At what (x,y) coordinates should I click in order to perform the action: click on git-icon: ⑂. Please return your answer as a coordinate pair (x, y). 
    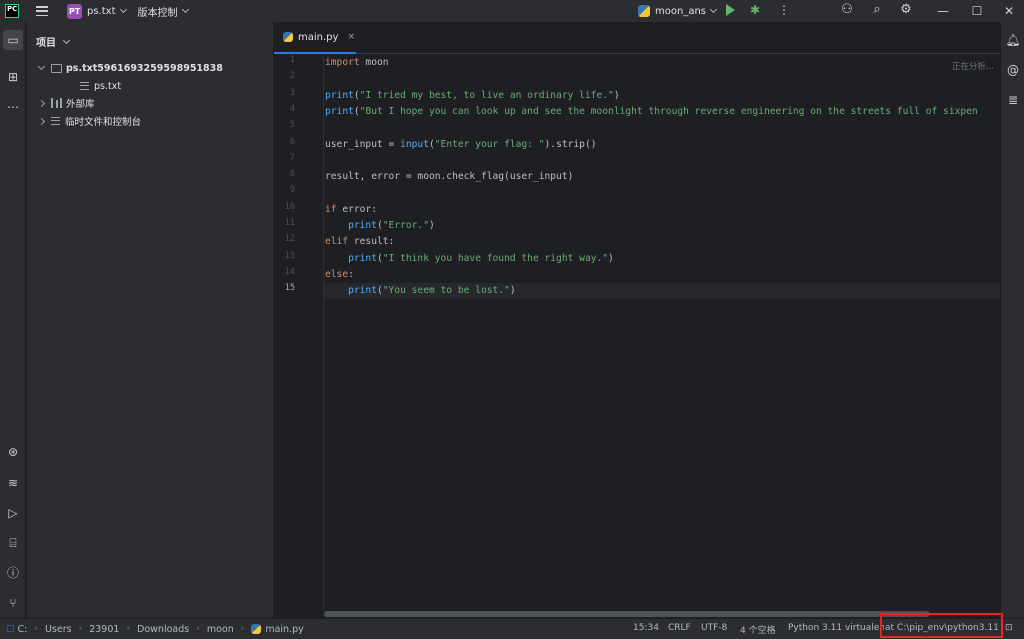
    Looking at the image, I should click on (13, 603).